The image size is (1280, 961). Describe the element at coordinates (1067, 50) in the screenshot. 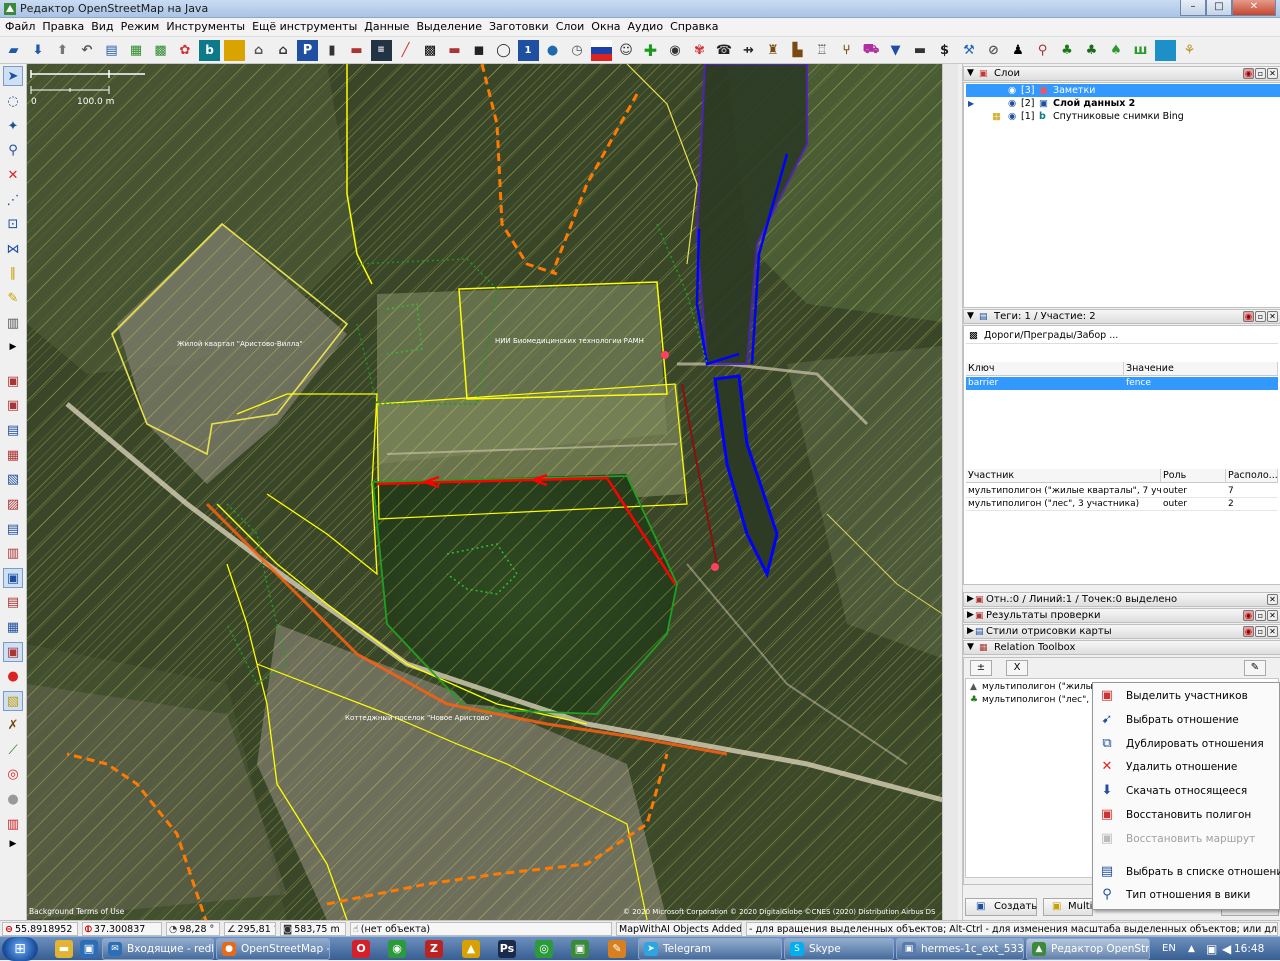

I see `tree-icon: ♣` at that location.